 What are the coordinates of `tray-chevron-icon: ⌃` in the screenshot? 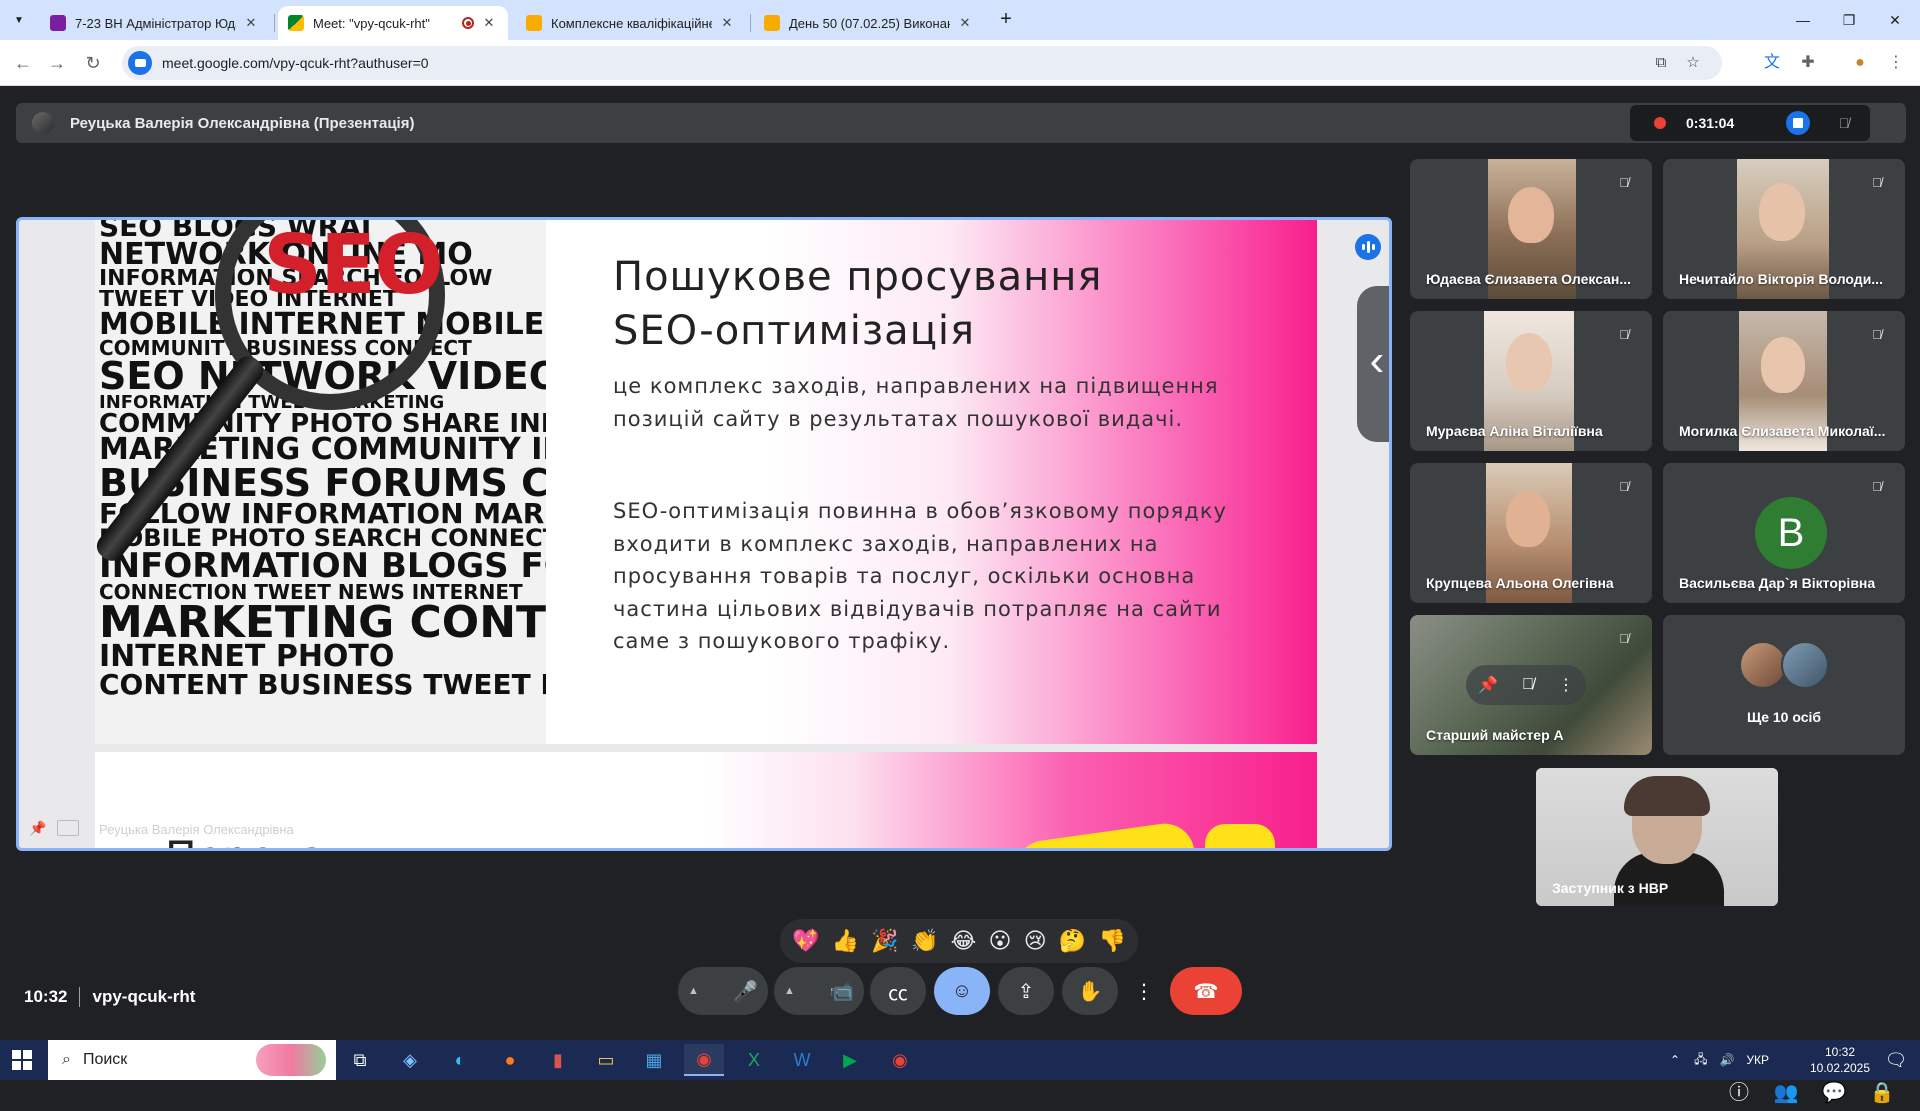 It's located at (1675, 1060).